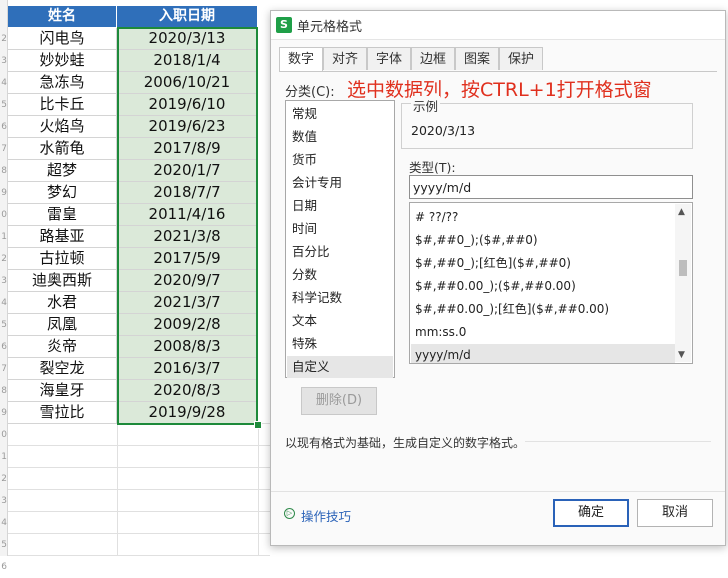 This screenshot has width=728, height=578. What do you see at coordinates (258, 425) in the screenshot?
I see `fill-handle` at bounding box center [258, 425].